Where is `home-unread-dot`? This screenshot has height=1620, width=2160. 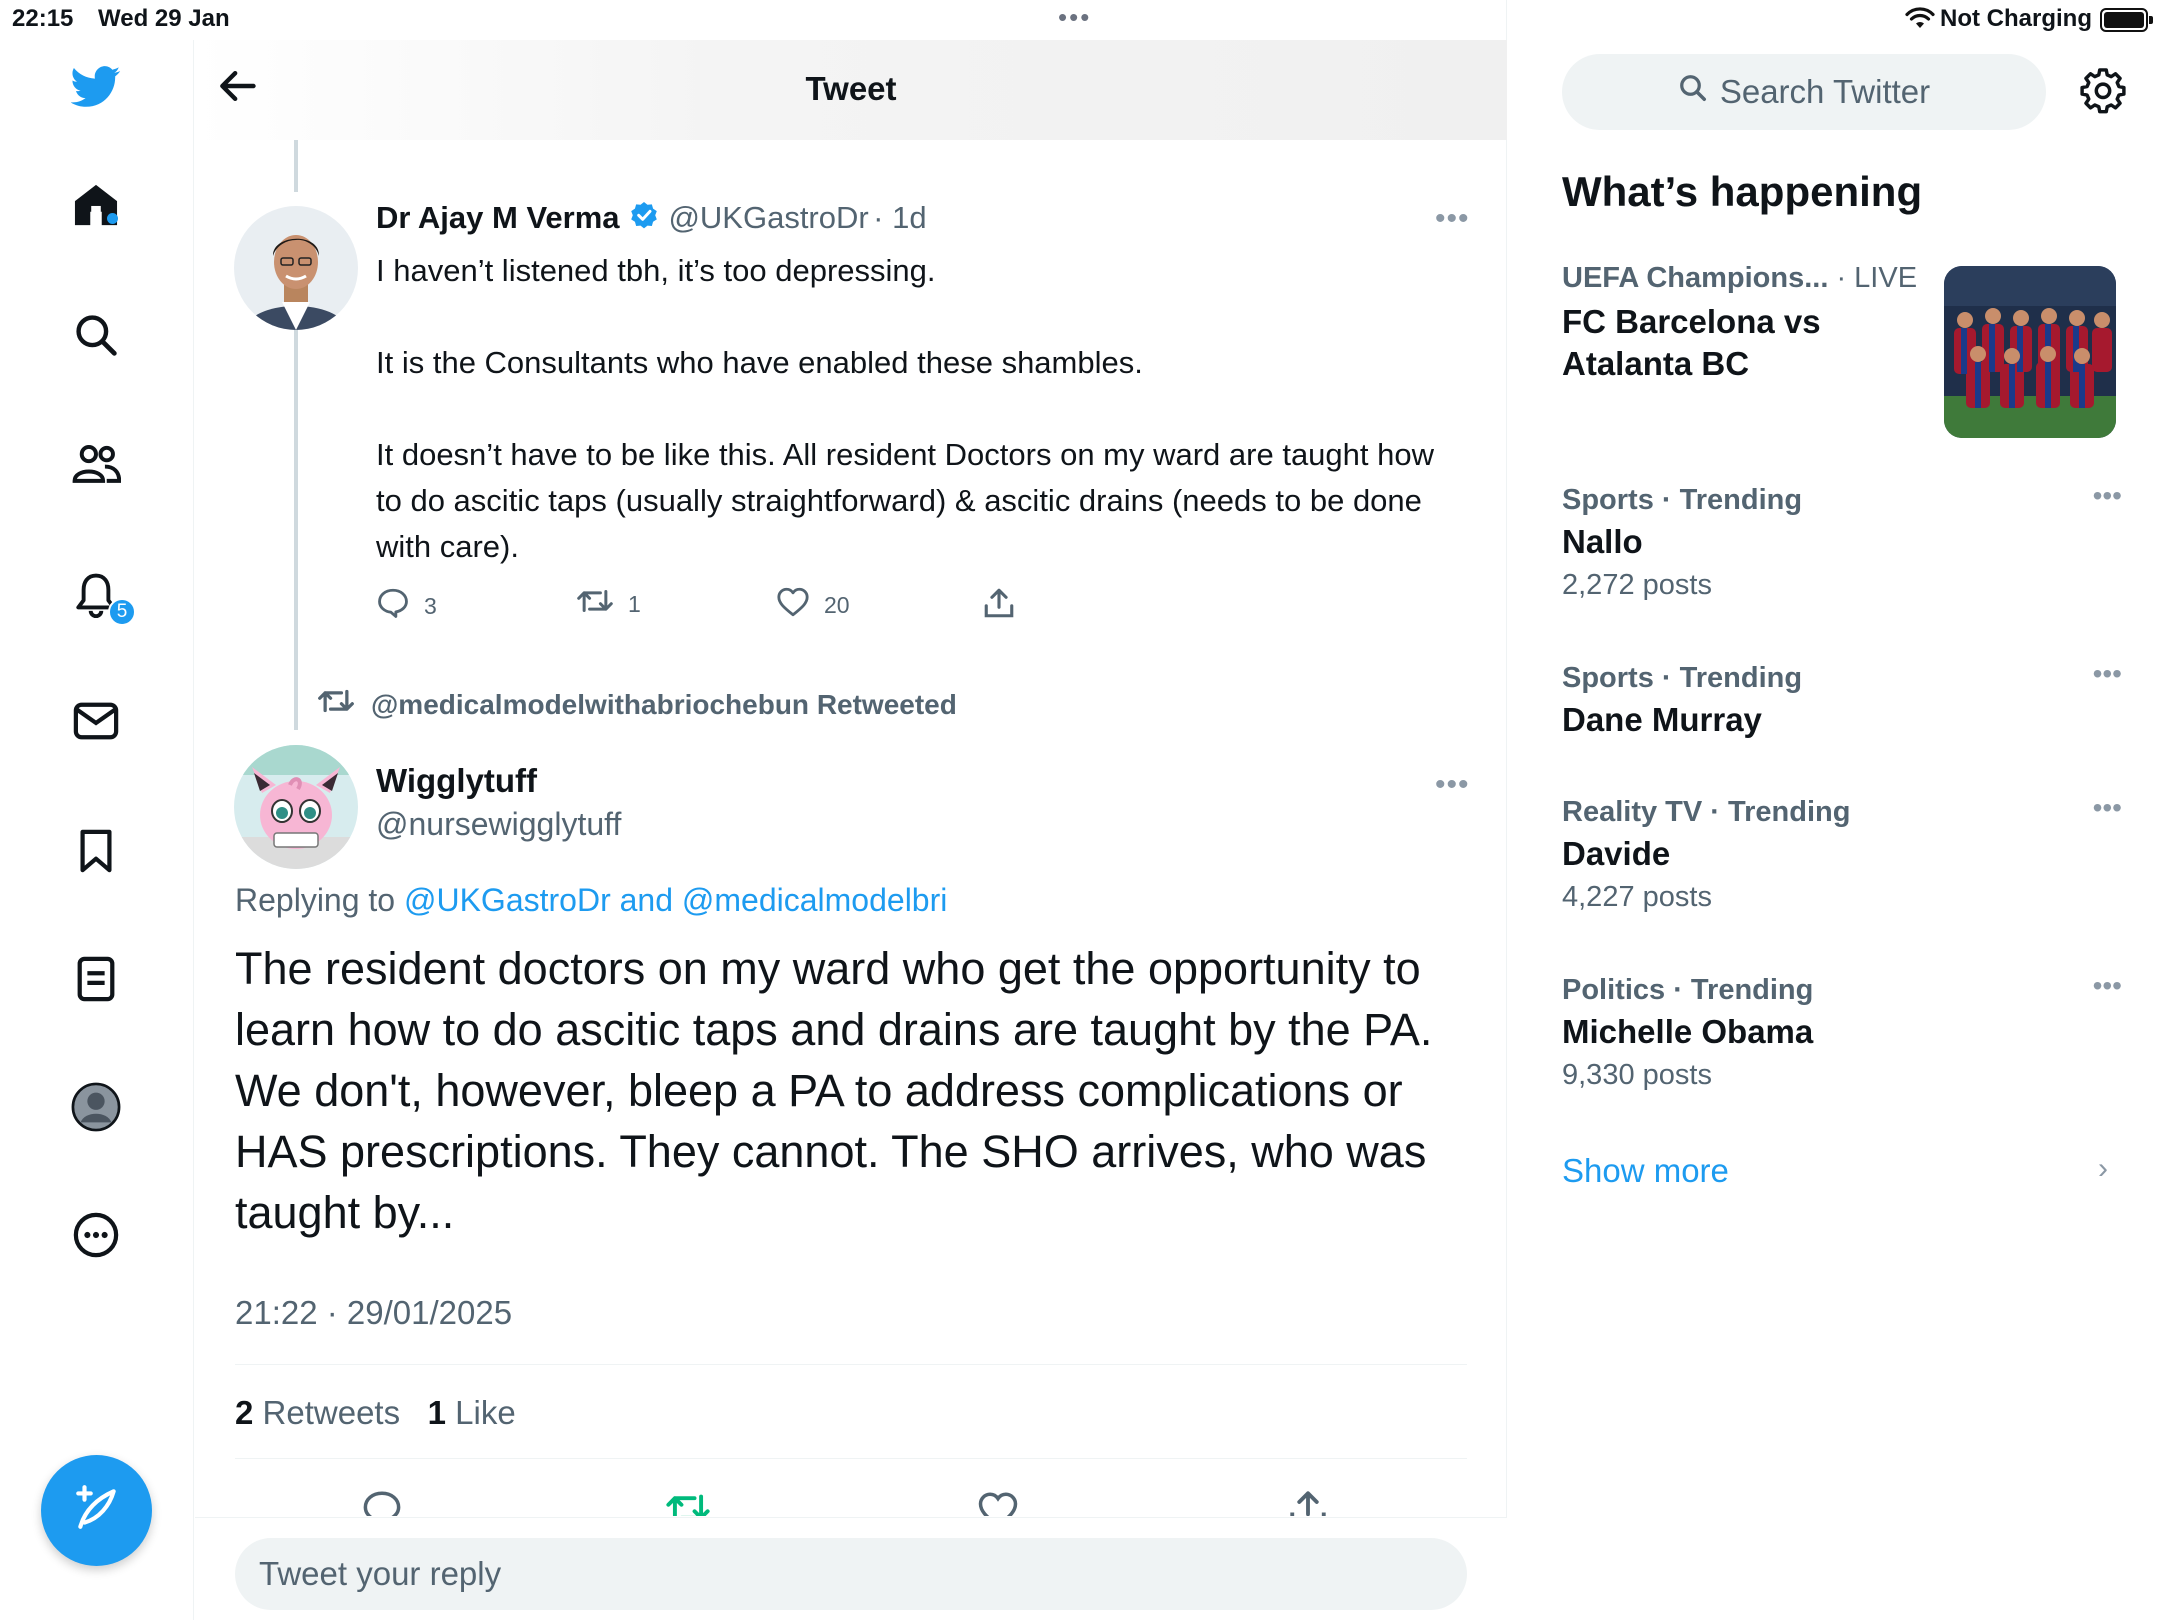
home-unread-dot is located at coordinates (112, 218).